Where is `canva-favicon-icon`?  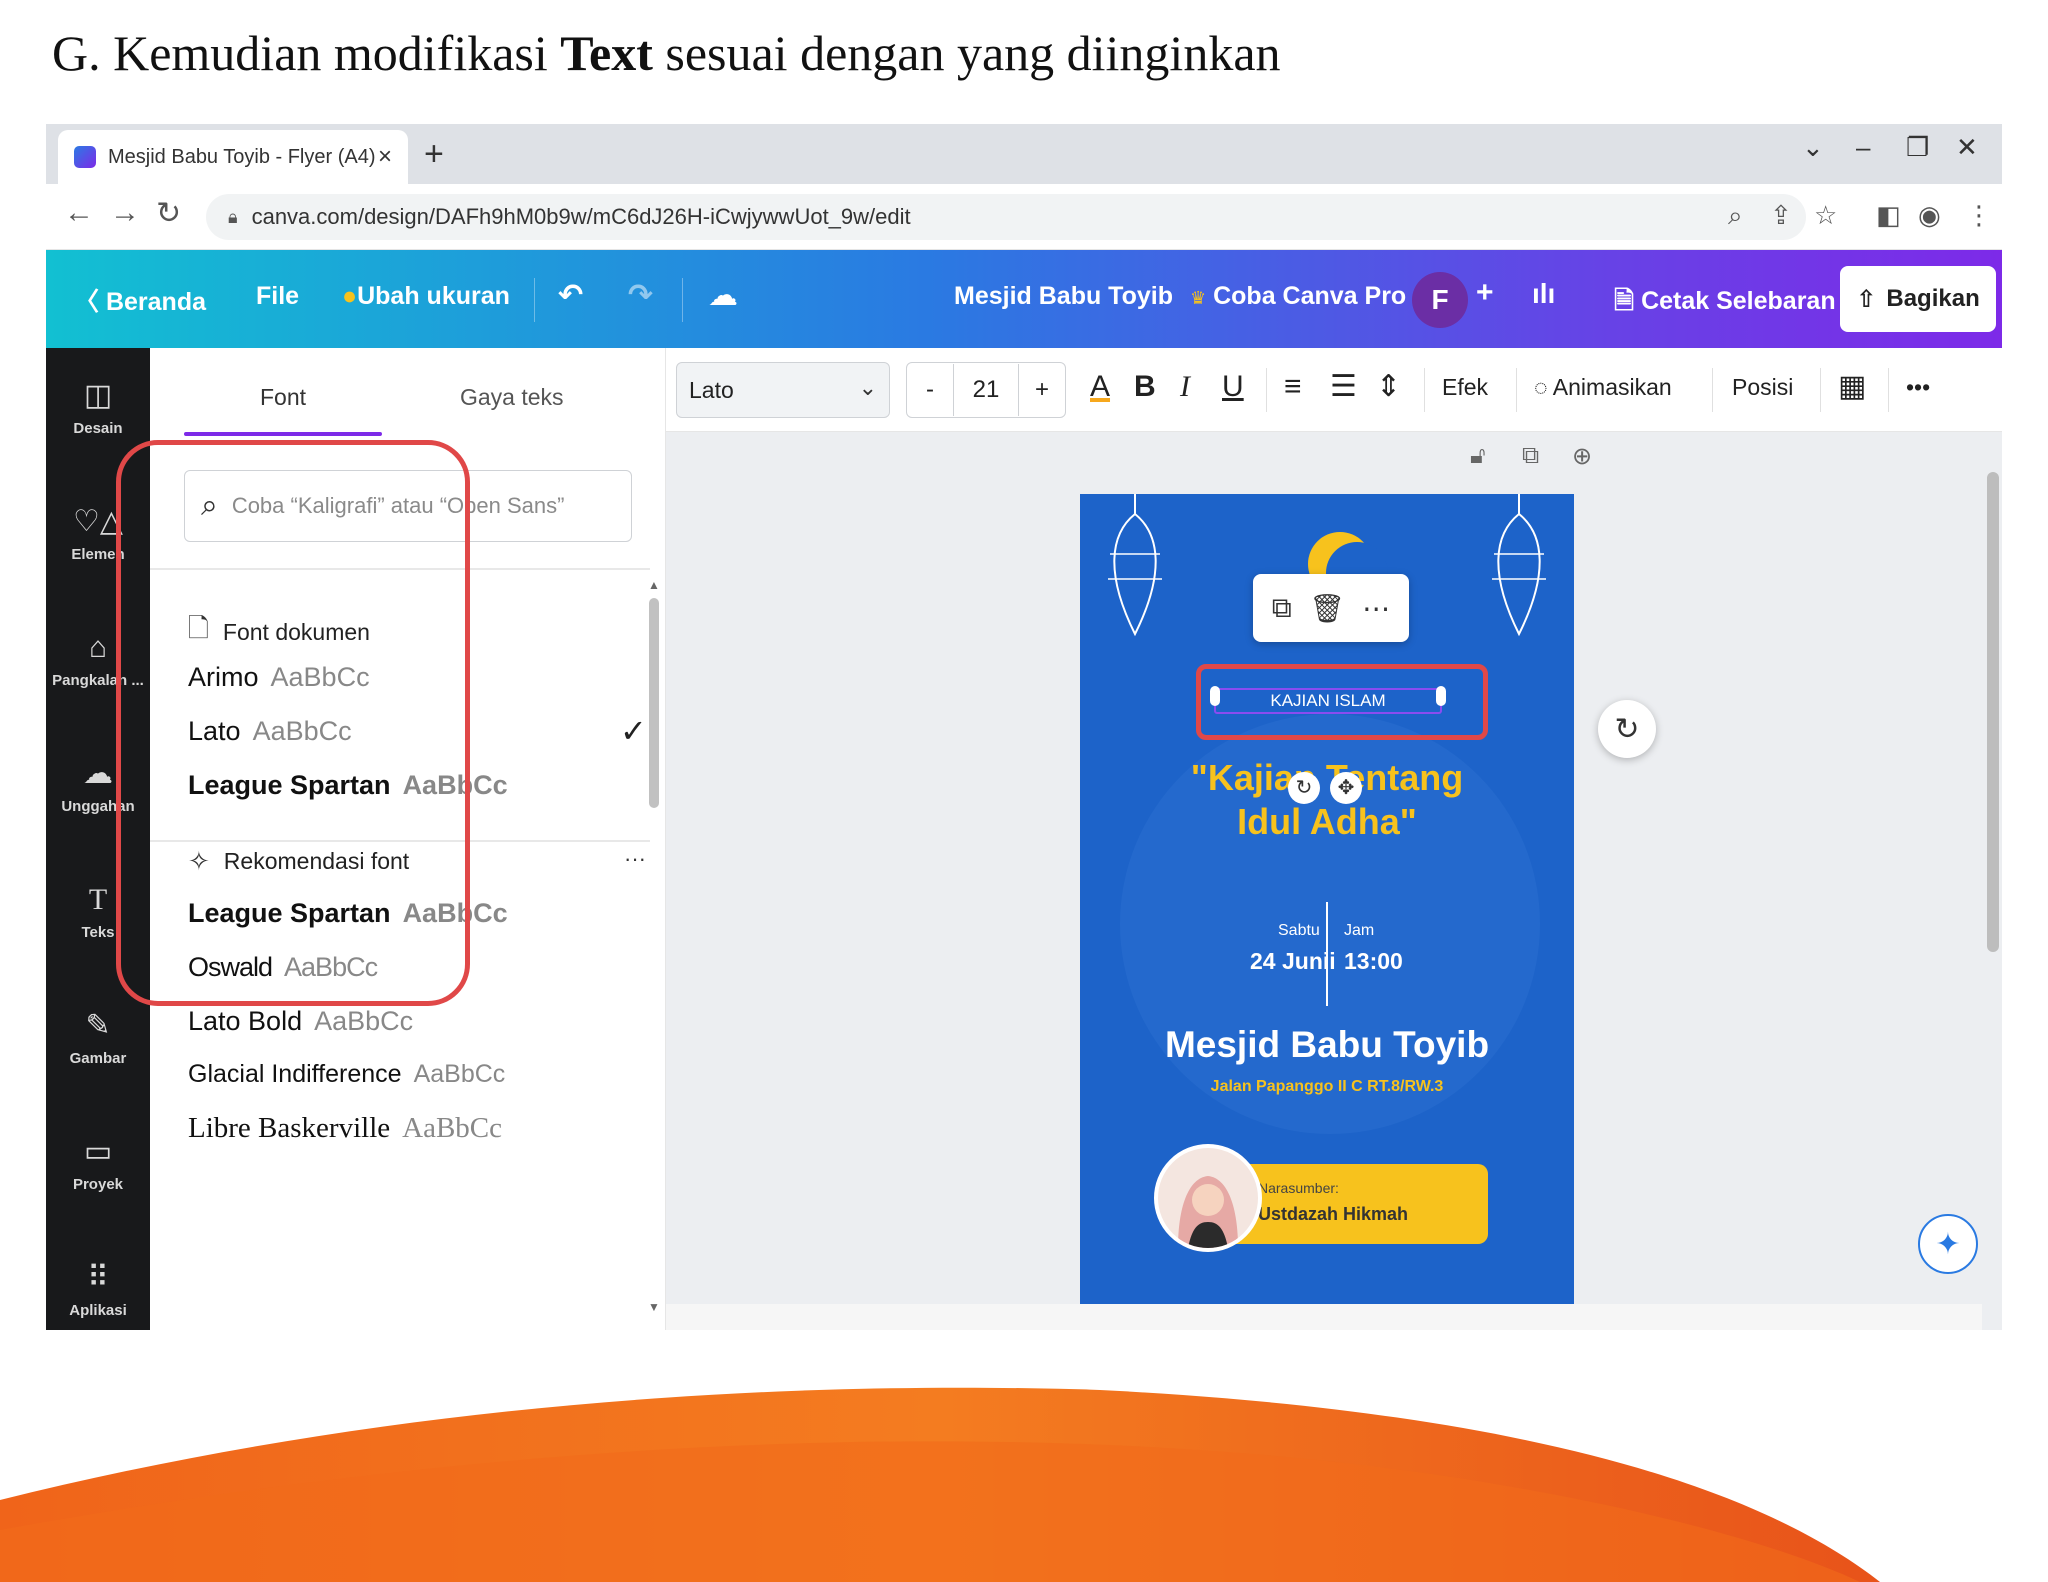 canva-favicon-icon is located at coordinates (85, 157).